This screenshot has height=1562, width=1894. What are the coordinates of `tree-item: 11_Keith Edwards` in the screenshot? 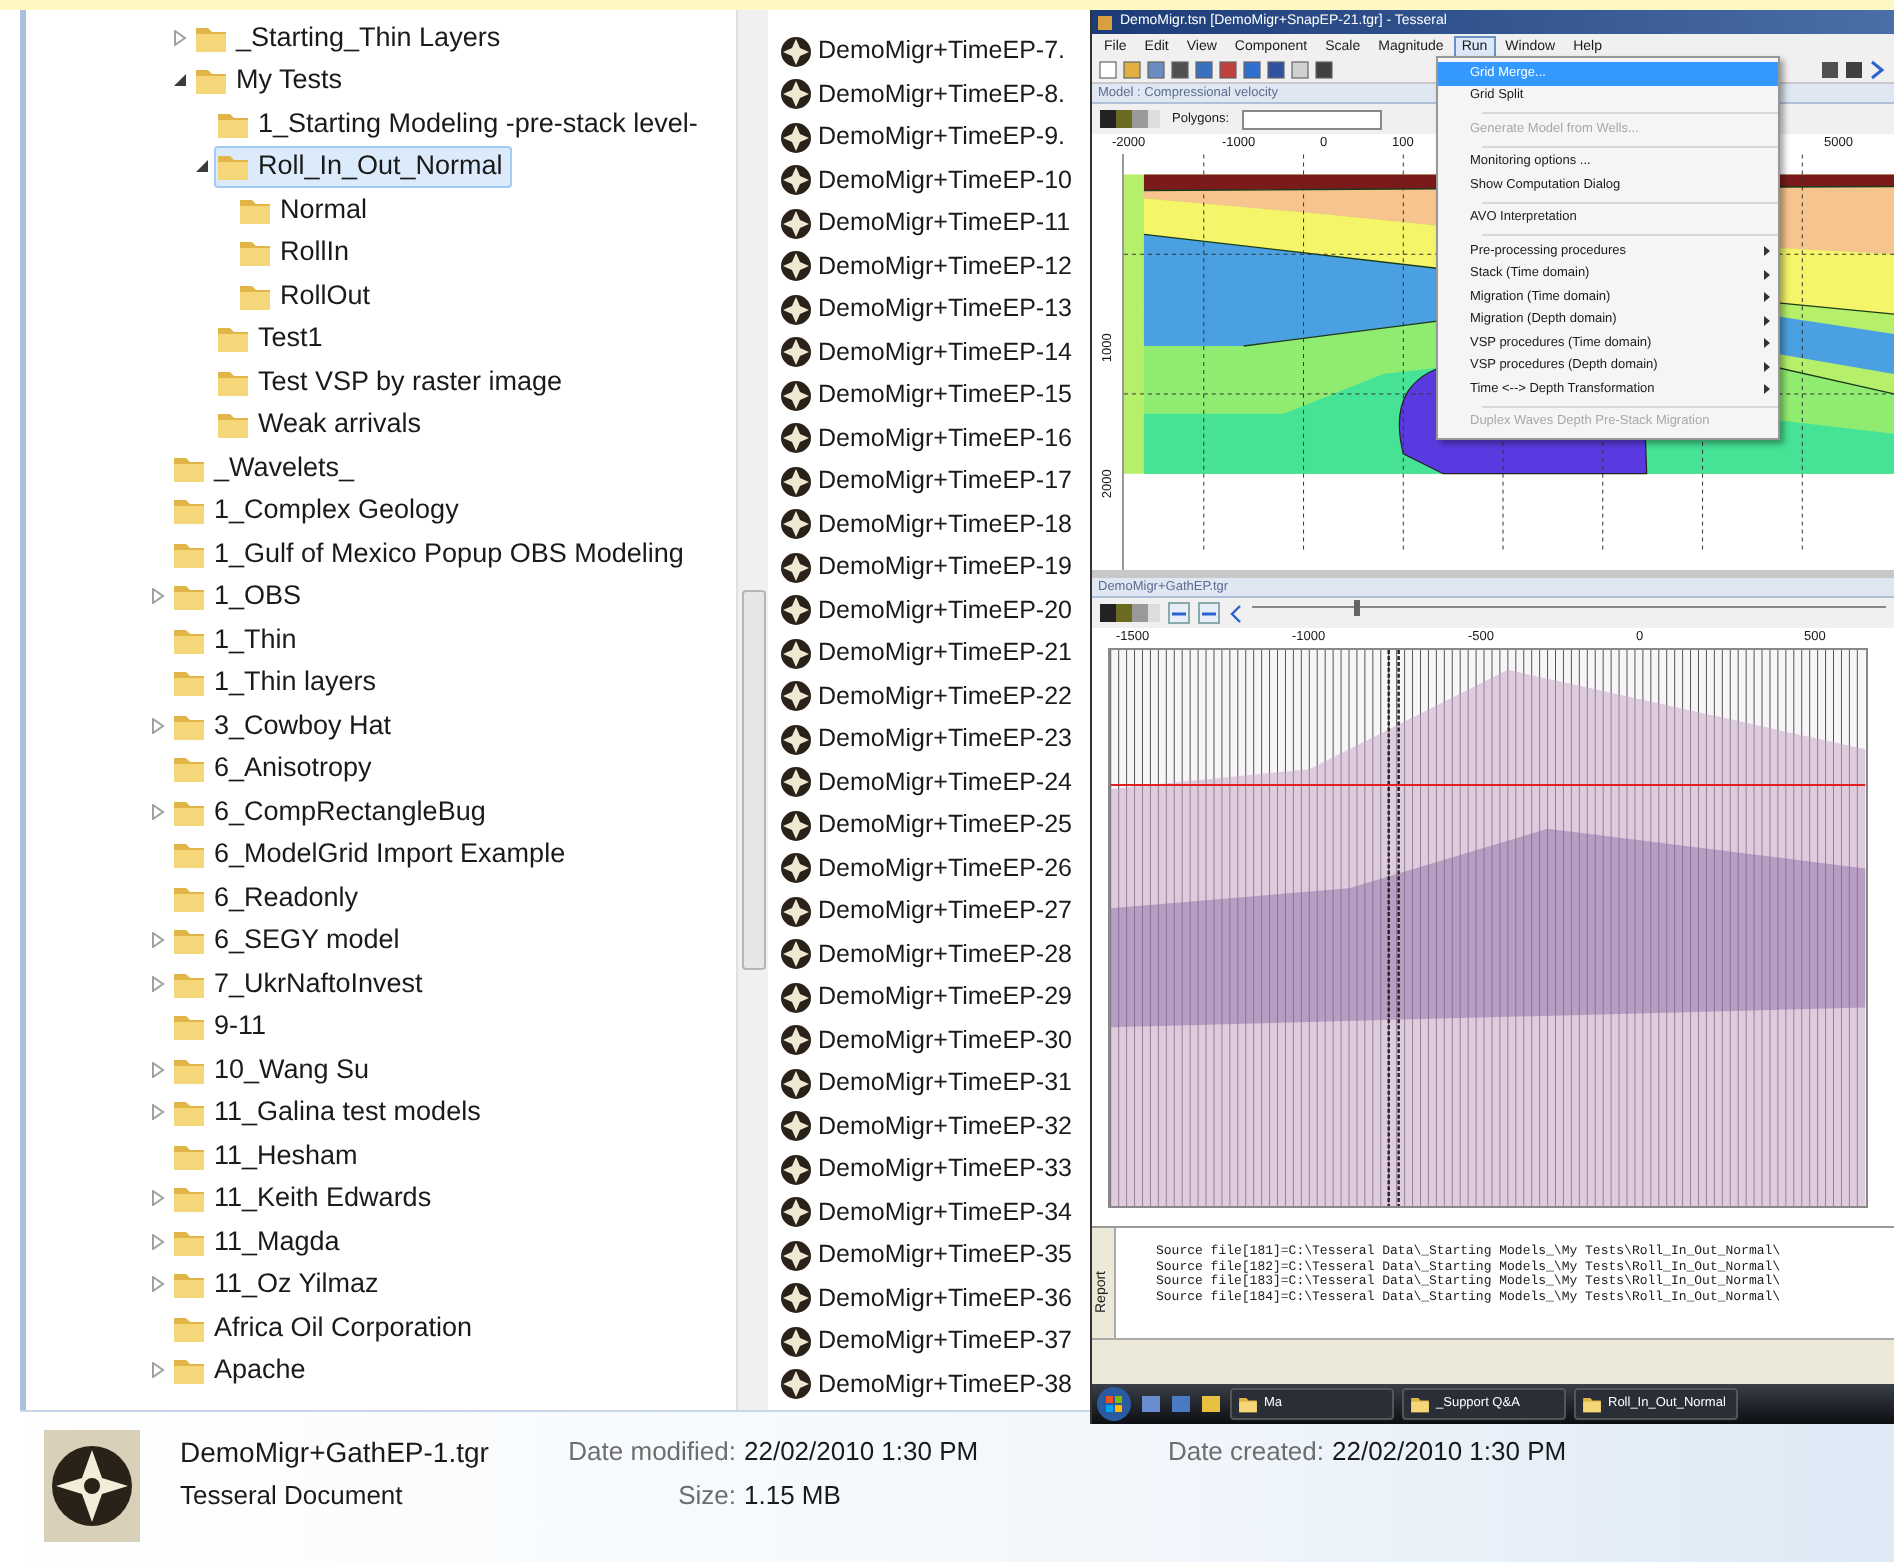 It's located at (306, 1198).